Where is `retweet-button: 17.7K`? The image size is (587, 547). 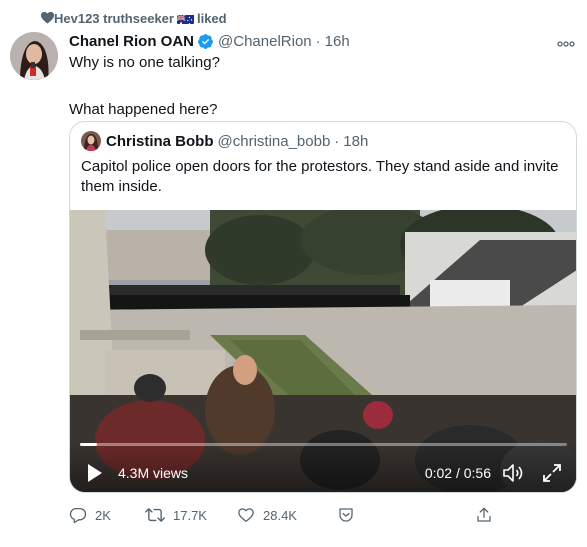 retweet-button: 17.7K is located at coordinates (176, 515).